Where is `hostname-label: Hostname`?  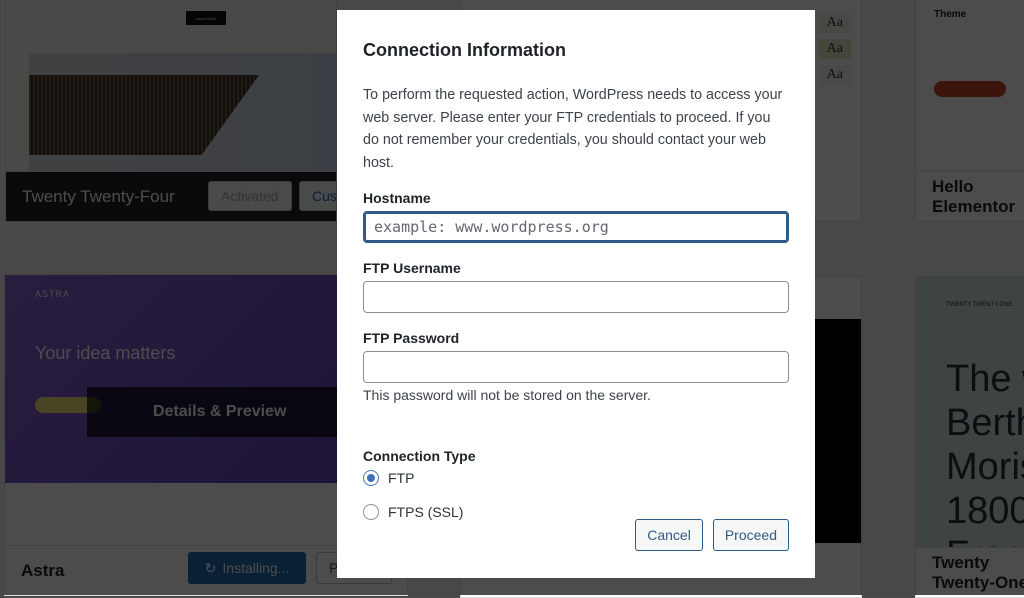
hostname-label: Hostname is located at coordinates (397, 198).